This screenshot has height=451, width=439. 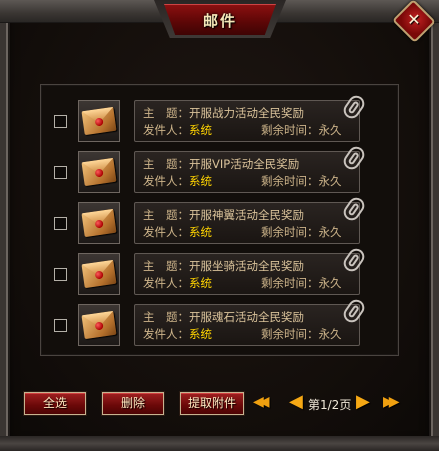 What do you see at coordinates (55, 403) in the screenshot?
I see `select-all-button: 全选` at bounding box center [55, 403].